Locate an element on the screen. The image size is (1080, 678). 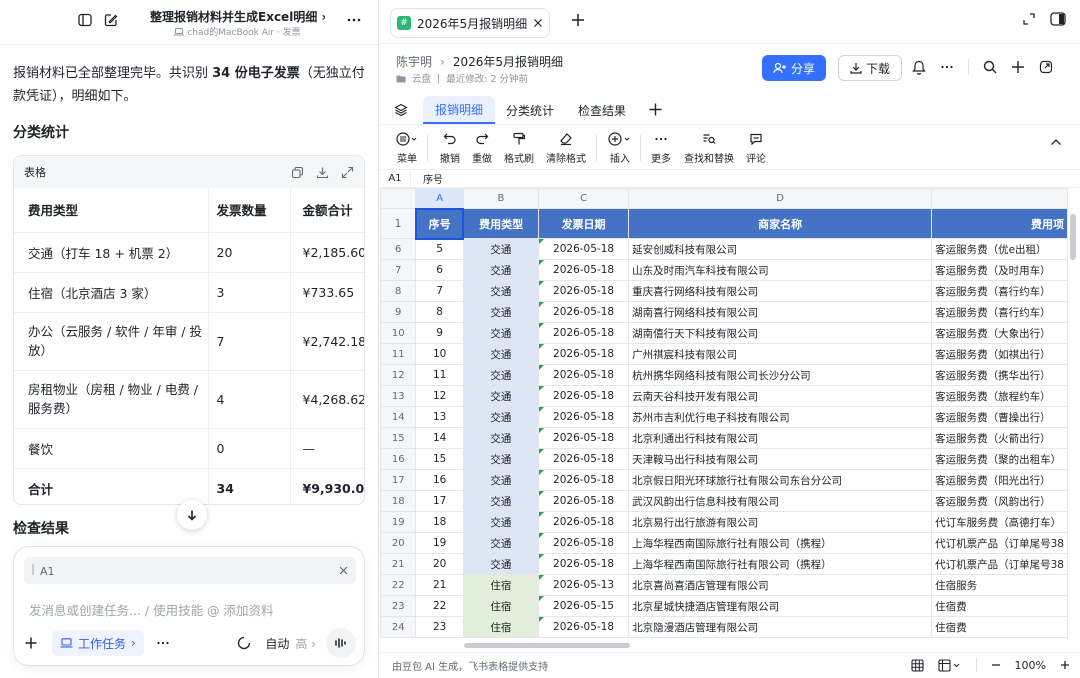
formula-input: 序号 is located at coordinates (426, 178).